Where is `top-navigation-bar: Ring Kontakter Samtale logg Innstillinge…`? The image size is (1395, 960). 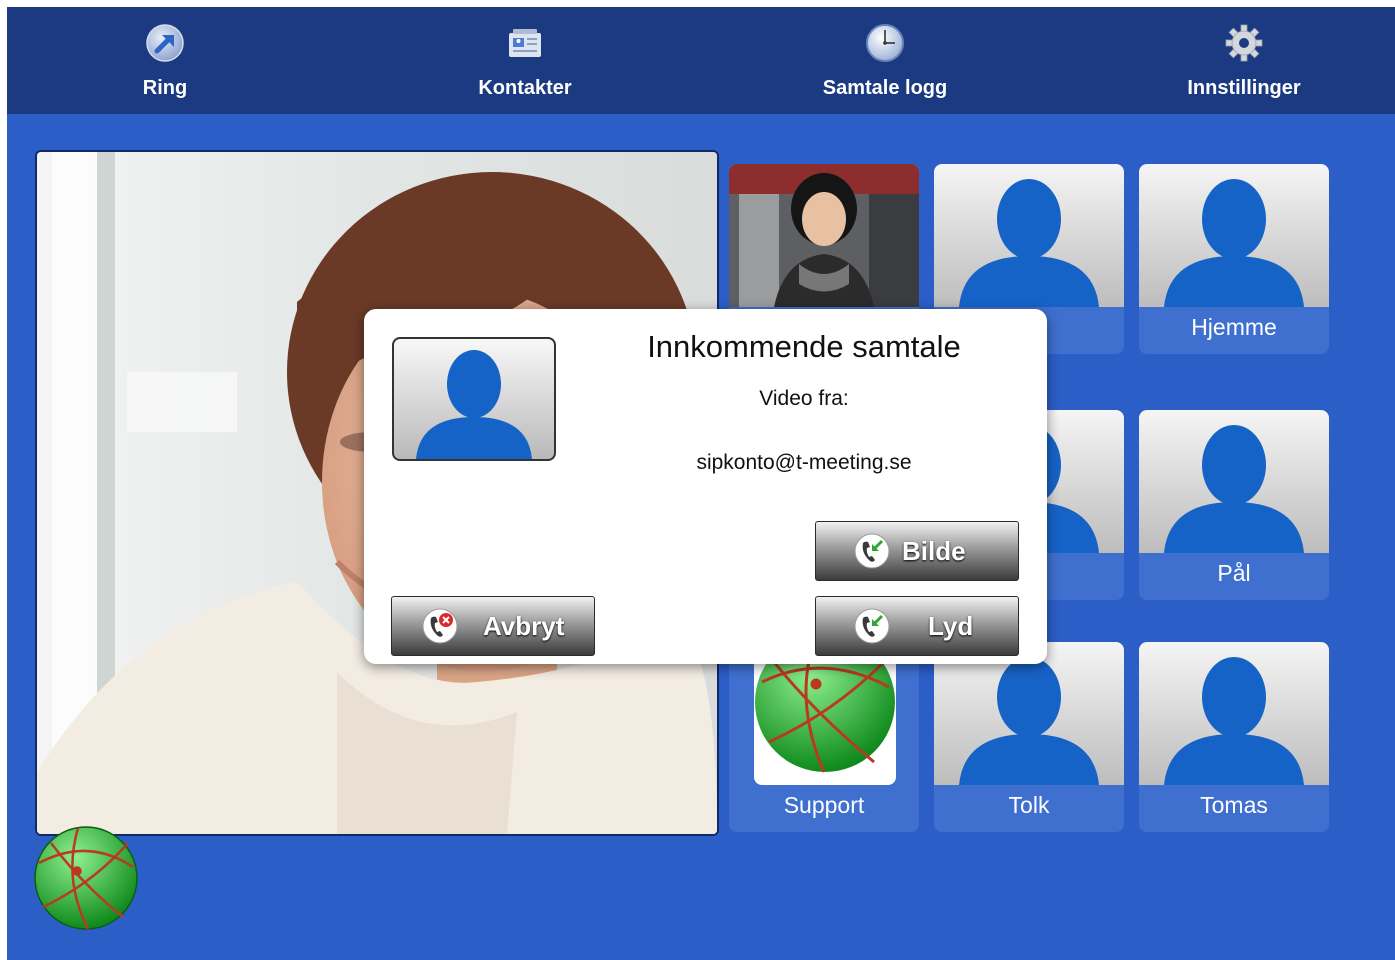
top-navigation-bar: Ring Kontakter Samtale logg Innstillinge… is located at coordinates (701, 60).